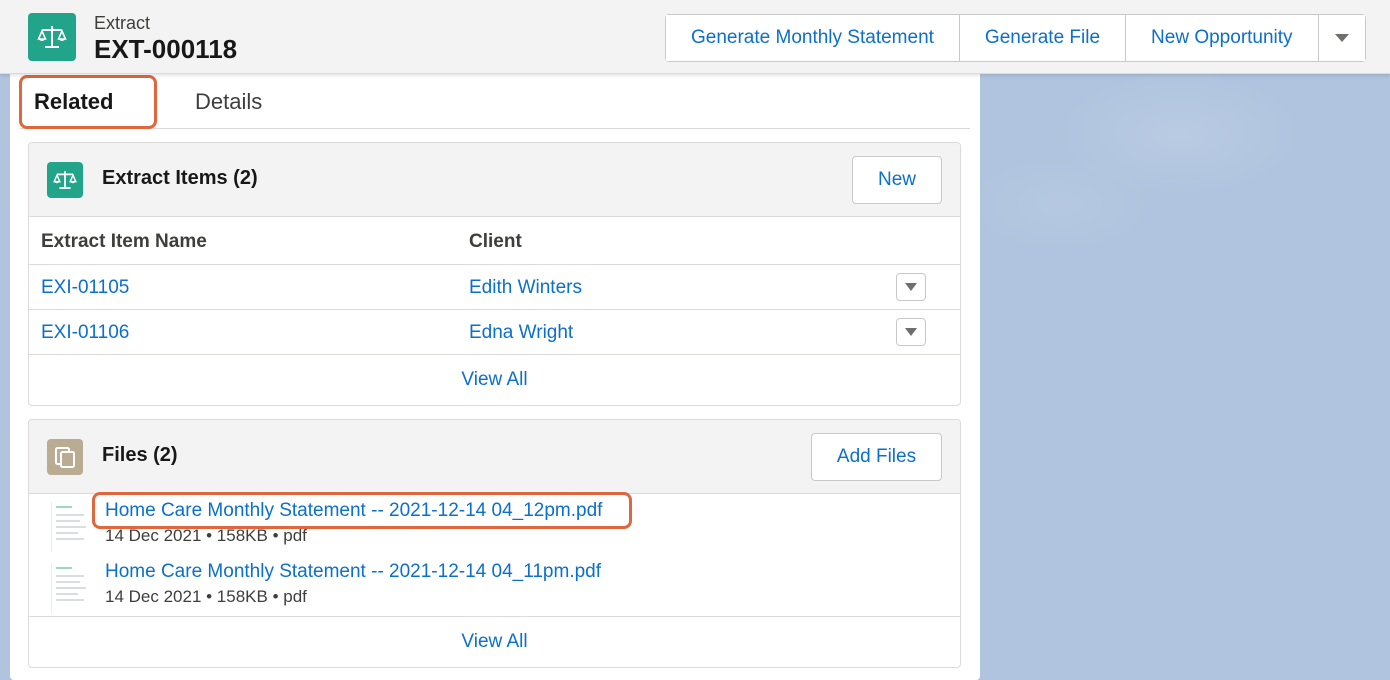  Describe the element at coordinates (1222, 38) in the screenshot. I see `new-opportunity-button: New Opportunity` at that location.